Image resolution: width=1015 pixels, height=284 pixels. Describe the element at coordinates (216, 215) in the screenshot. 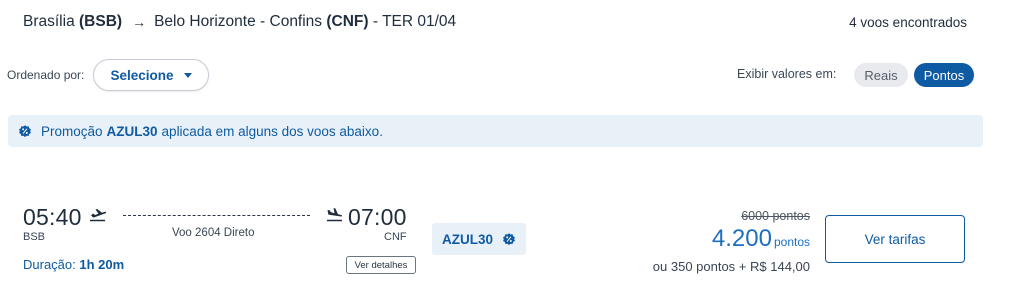

I see `route-line` at that location.